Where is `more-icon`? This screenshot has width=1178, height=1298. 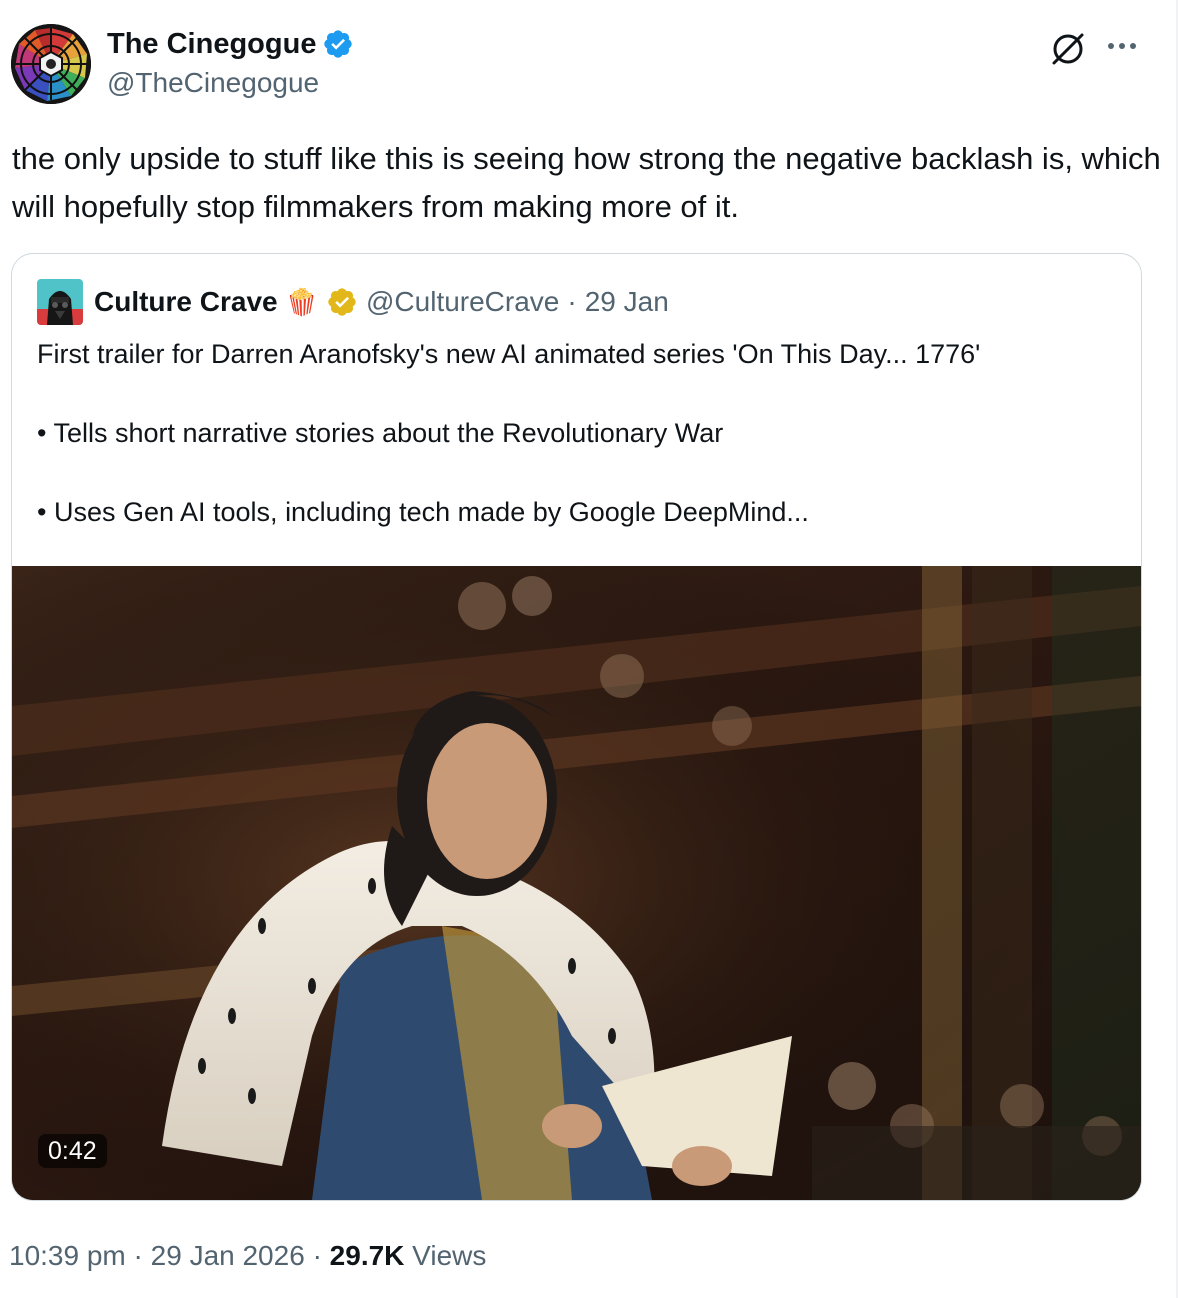 more-icon is located at coordinates (1122, 46).